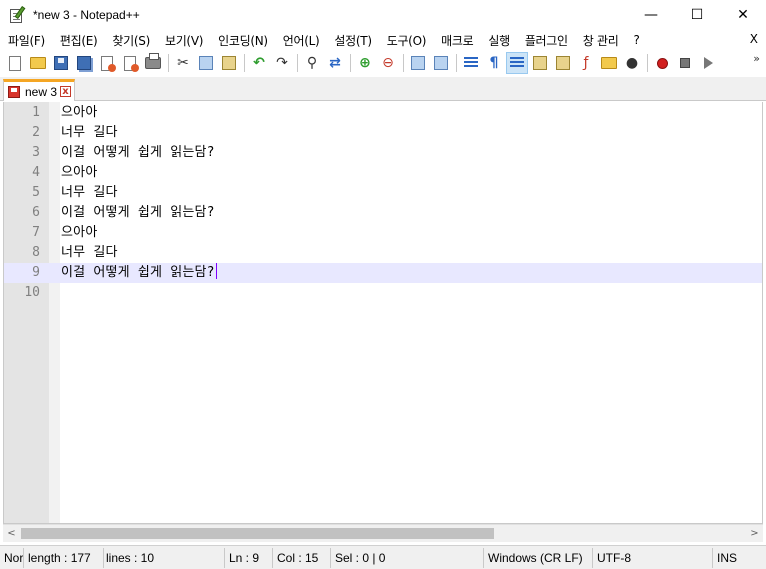  Describe the element at coordinates (39, 90) in the screenshot. I see `tab-new-3: new 3 x` at that location.